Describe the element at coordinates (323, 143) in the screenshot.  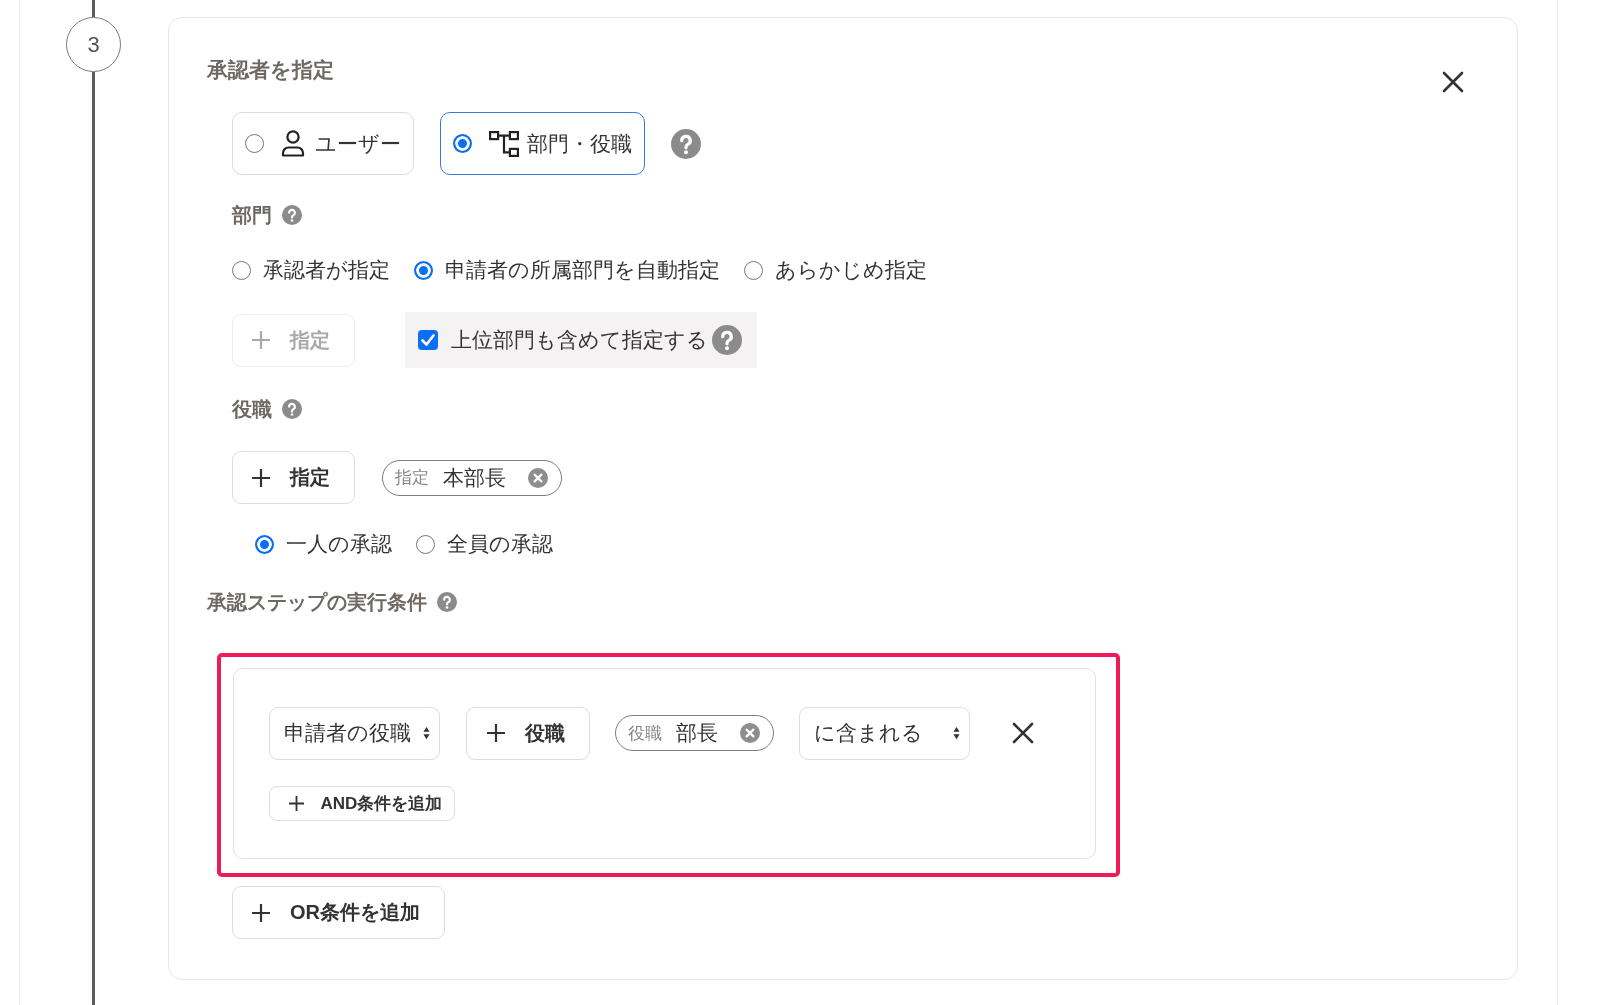
I see `approver-type-option: ユーザー` at that location.